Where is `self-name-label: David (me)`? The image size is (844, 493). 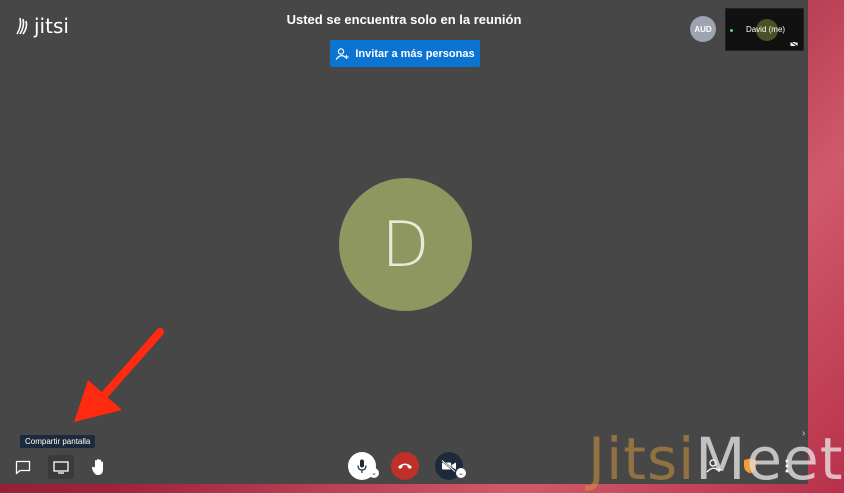 self-name-label: David (me) is located at coordinates (765, 29).